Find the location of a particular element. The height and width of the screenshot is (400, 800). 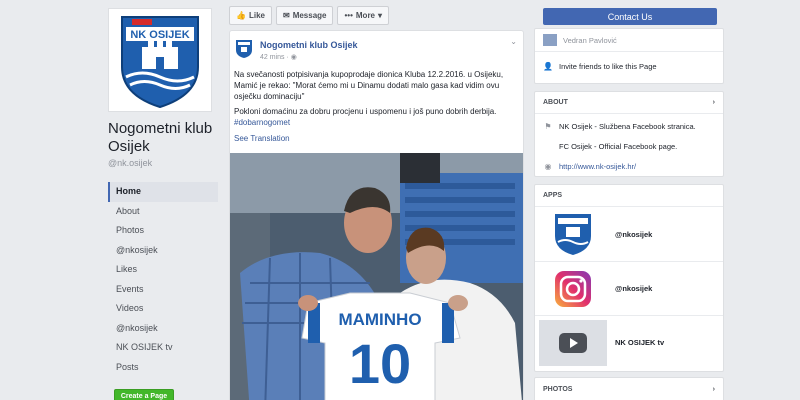

hashtag-link: #dobarnogomet is located at coordinates (262, 122).